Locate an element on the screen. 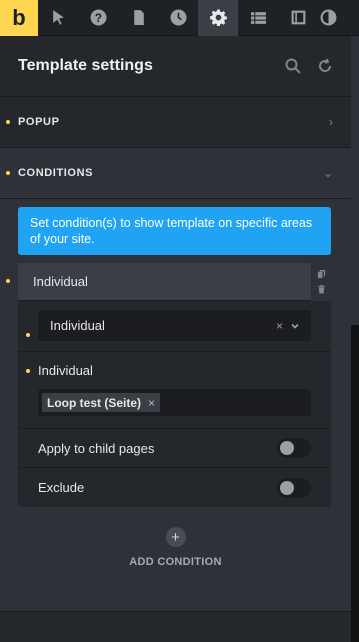 Image resolution: width=359 pixels, height=642 pixels. condition-title: Individual is located at coordinates (60, 281).